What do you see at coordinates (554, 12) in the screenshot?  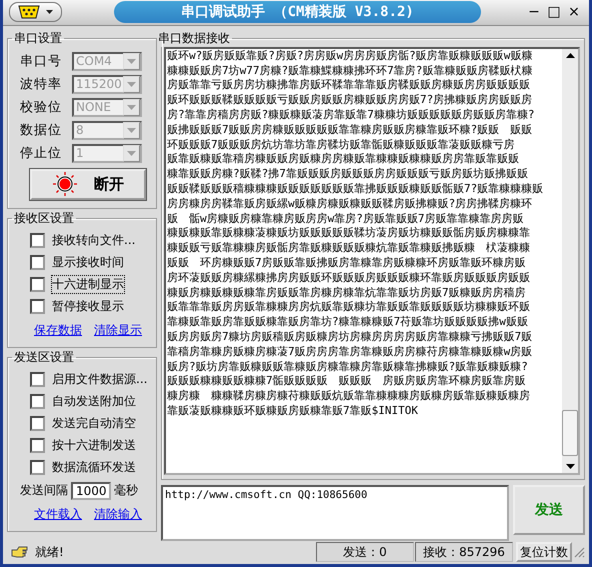 I see `maximize-button: □` at bounding box center [554, 12].